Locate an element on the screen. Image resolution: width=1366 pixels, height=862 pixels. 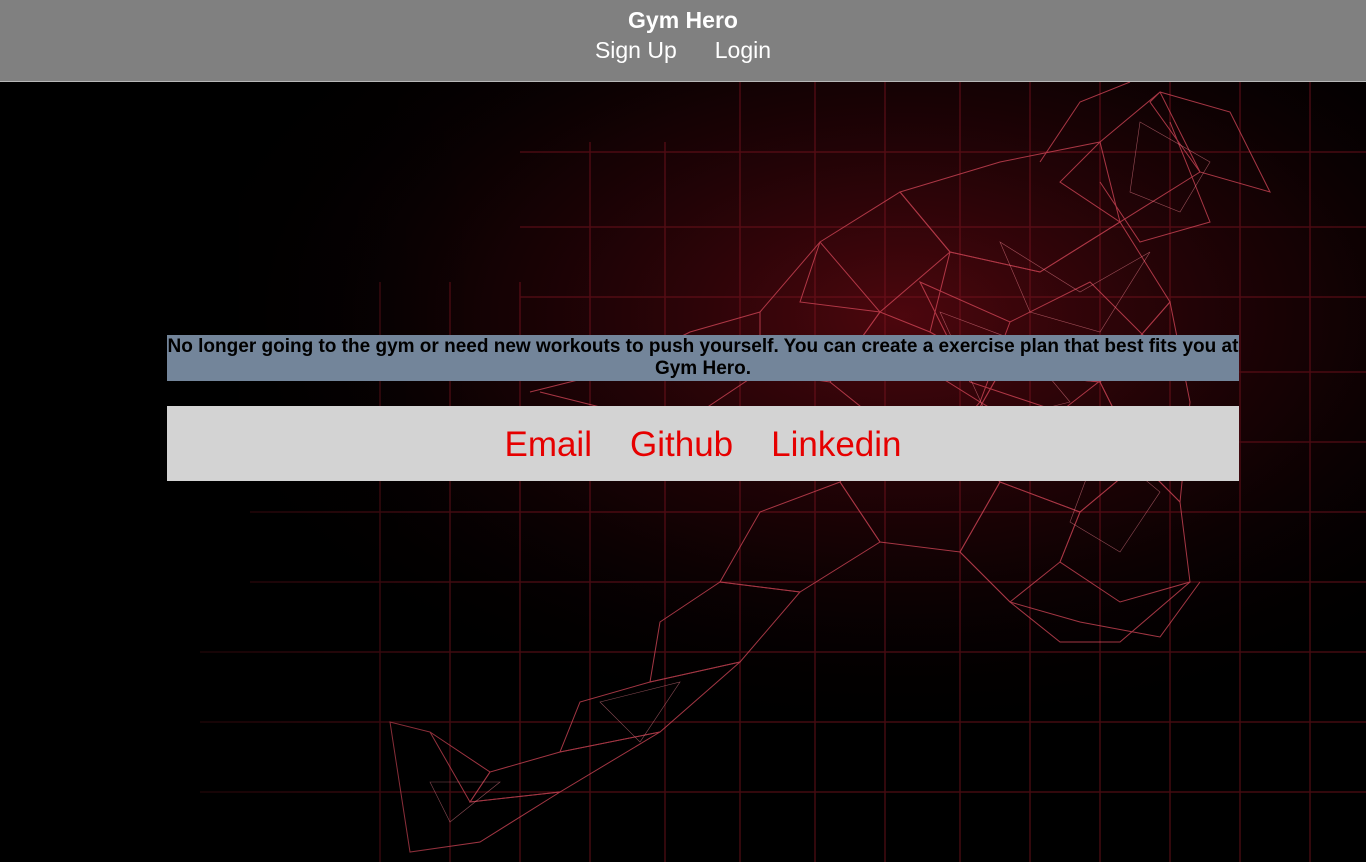
brand-title: Gym Hero is located at coordinates (683, 17).